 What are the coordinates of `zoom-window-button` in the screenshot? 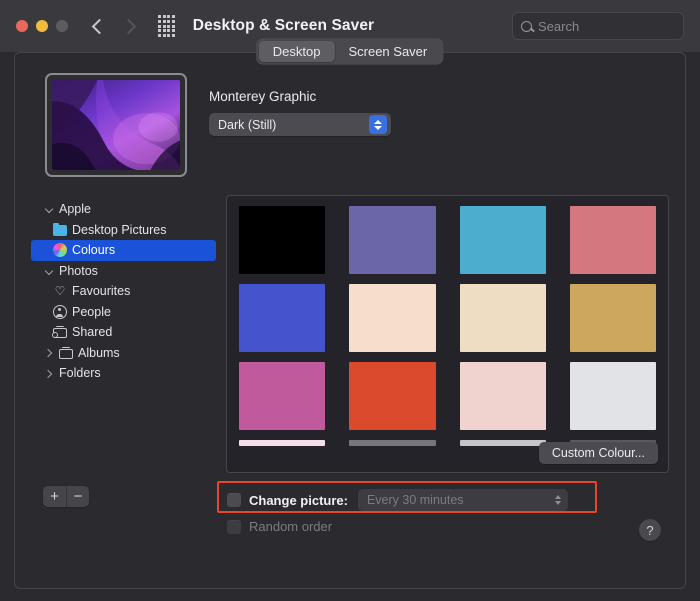 It's located at (62, 26).